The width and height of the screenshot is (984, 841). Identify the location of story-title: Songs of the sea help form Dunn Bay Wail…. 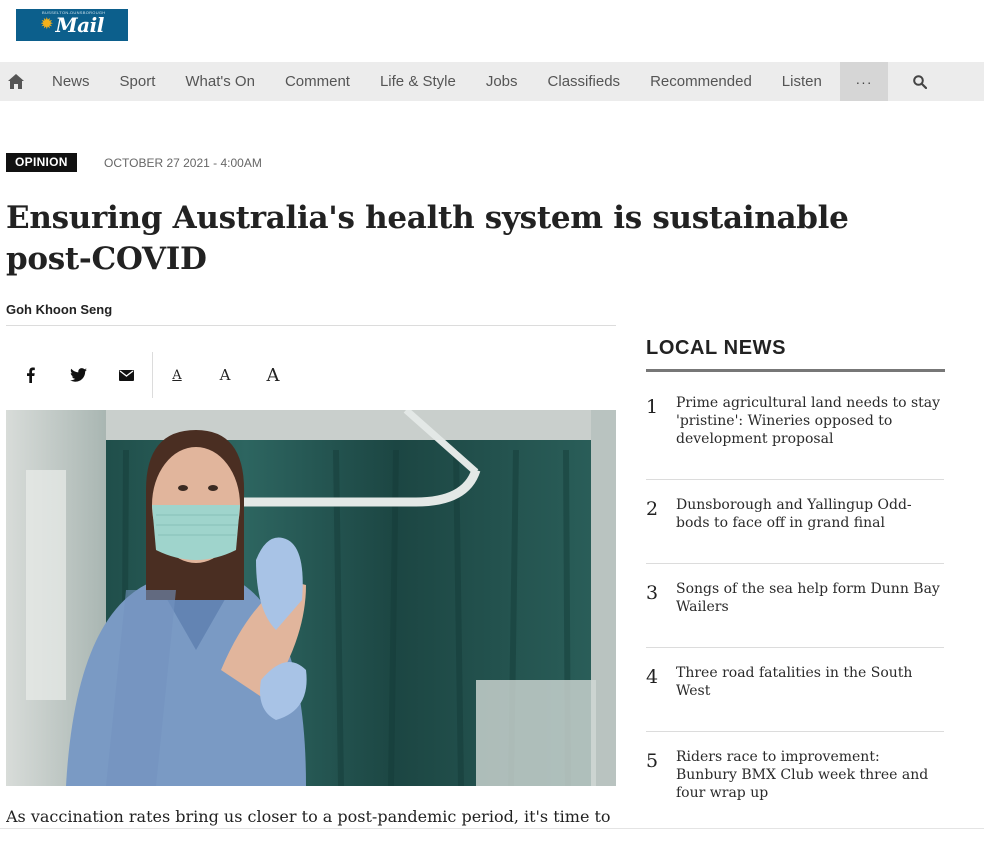
(809, 598).